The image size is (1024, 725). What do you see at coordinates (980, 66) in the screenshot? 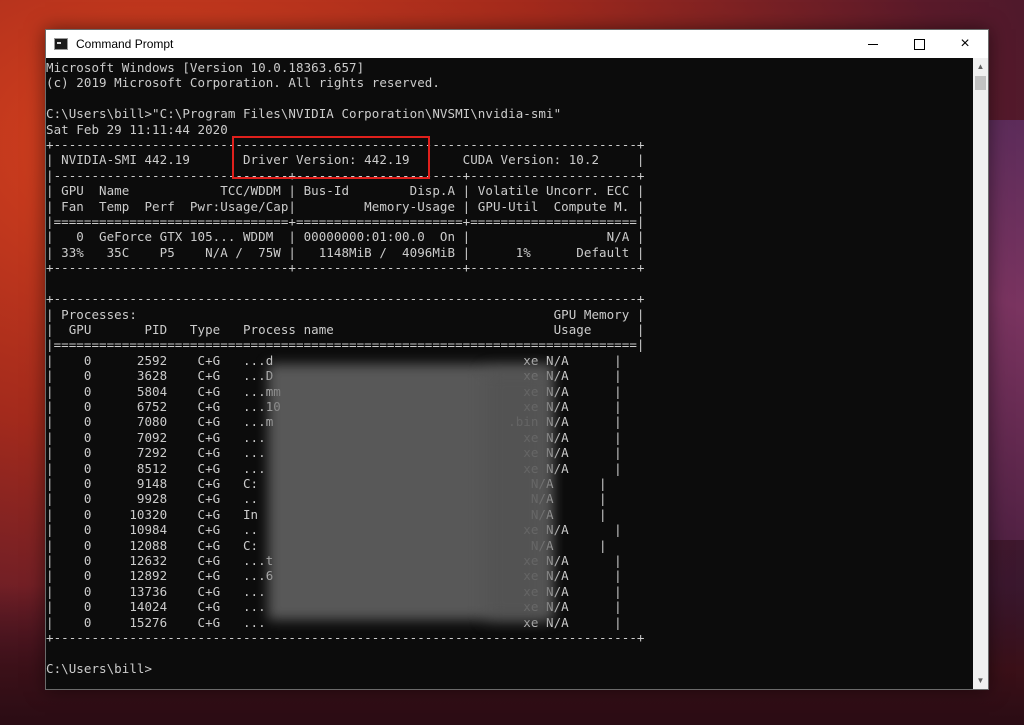
I see `scroll-up-button: ▲` at bounding box center [980, 66].